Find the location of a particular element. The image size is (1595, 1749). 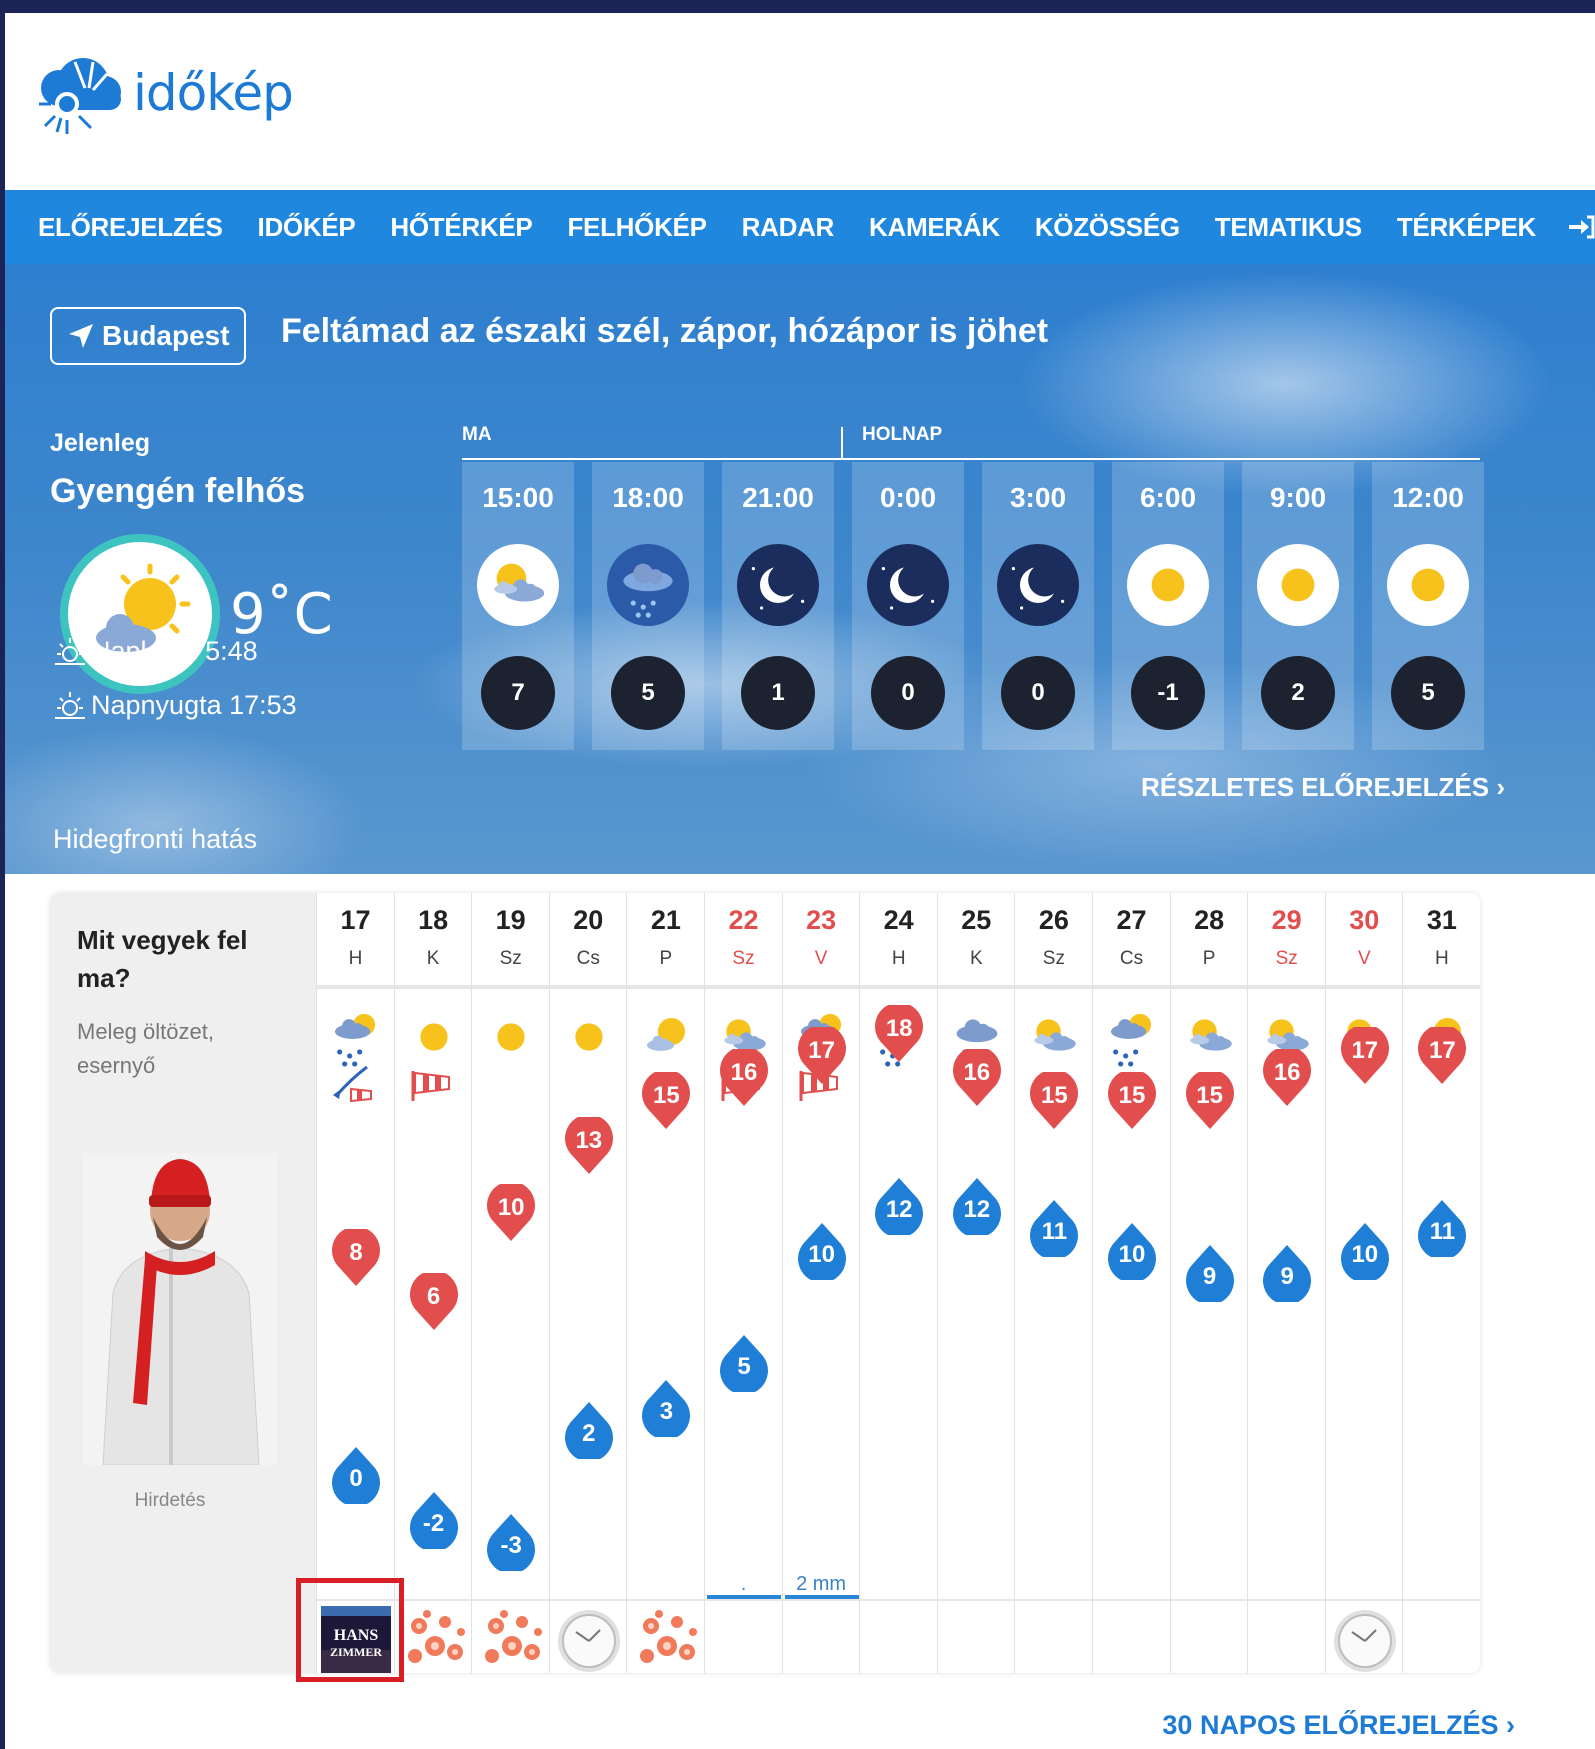

location-button: Budapest is located at coordinates (148, 336).